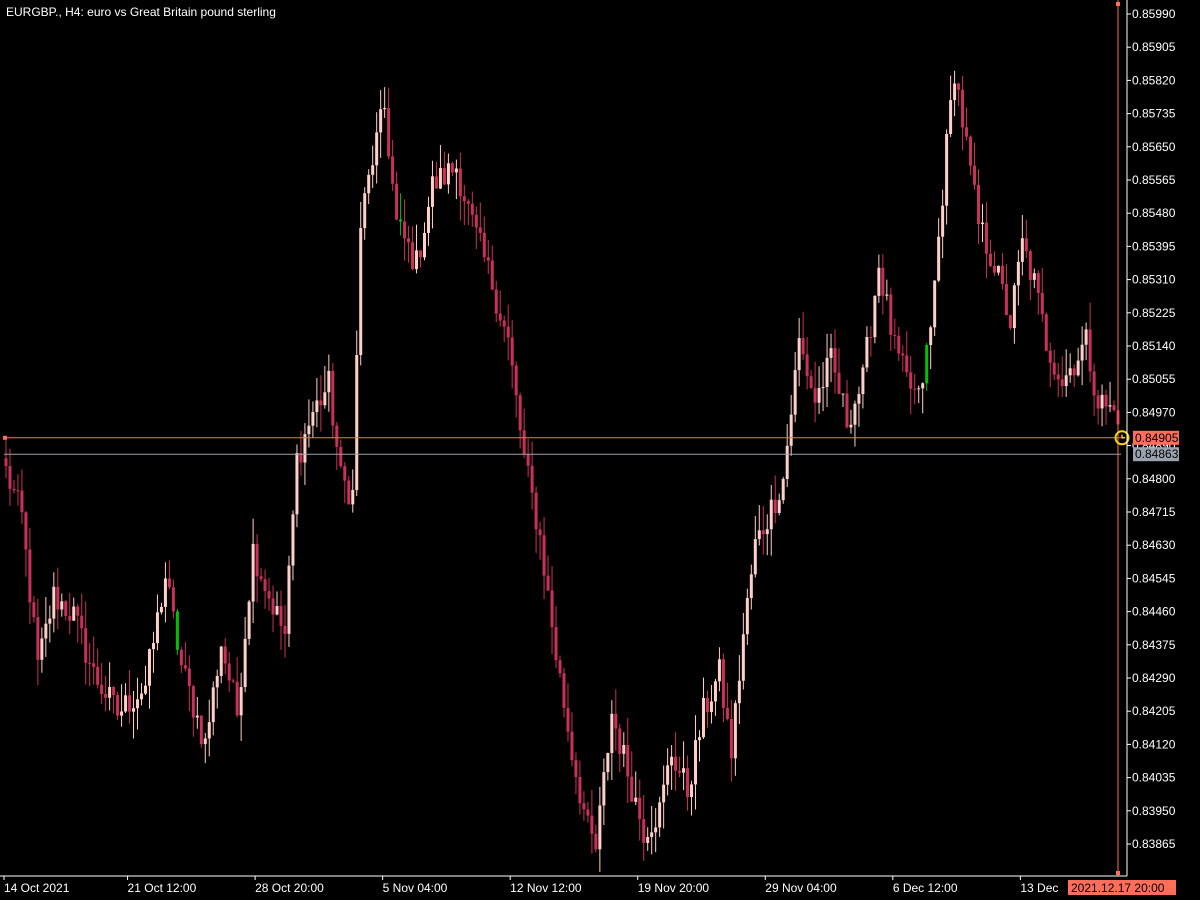  Describe the element at coordinates (1154, 213) in the screenshot. I see `price-tick-label: 0.85480` at that location.